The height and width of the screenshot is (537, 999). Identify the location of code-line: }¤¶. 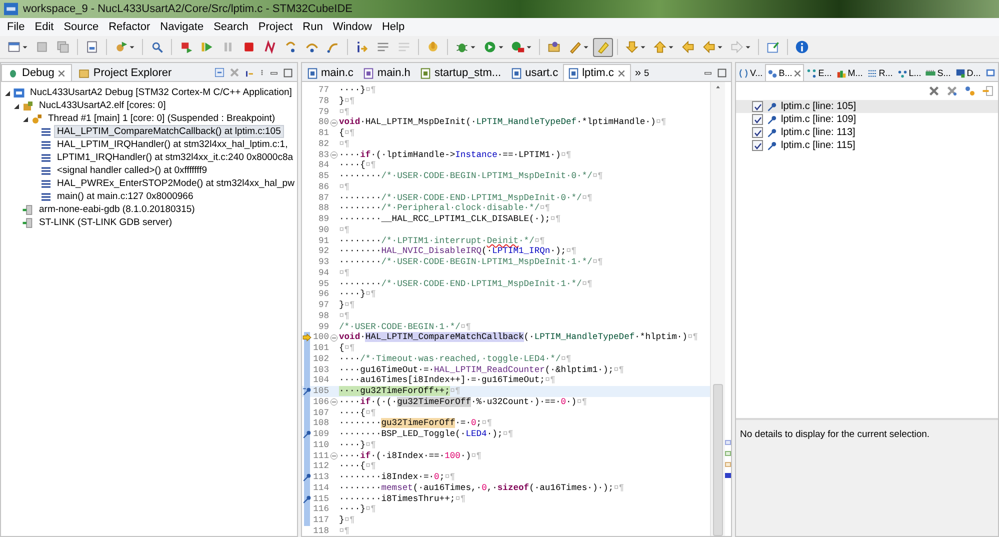
(347, 101).